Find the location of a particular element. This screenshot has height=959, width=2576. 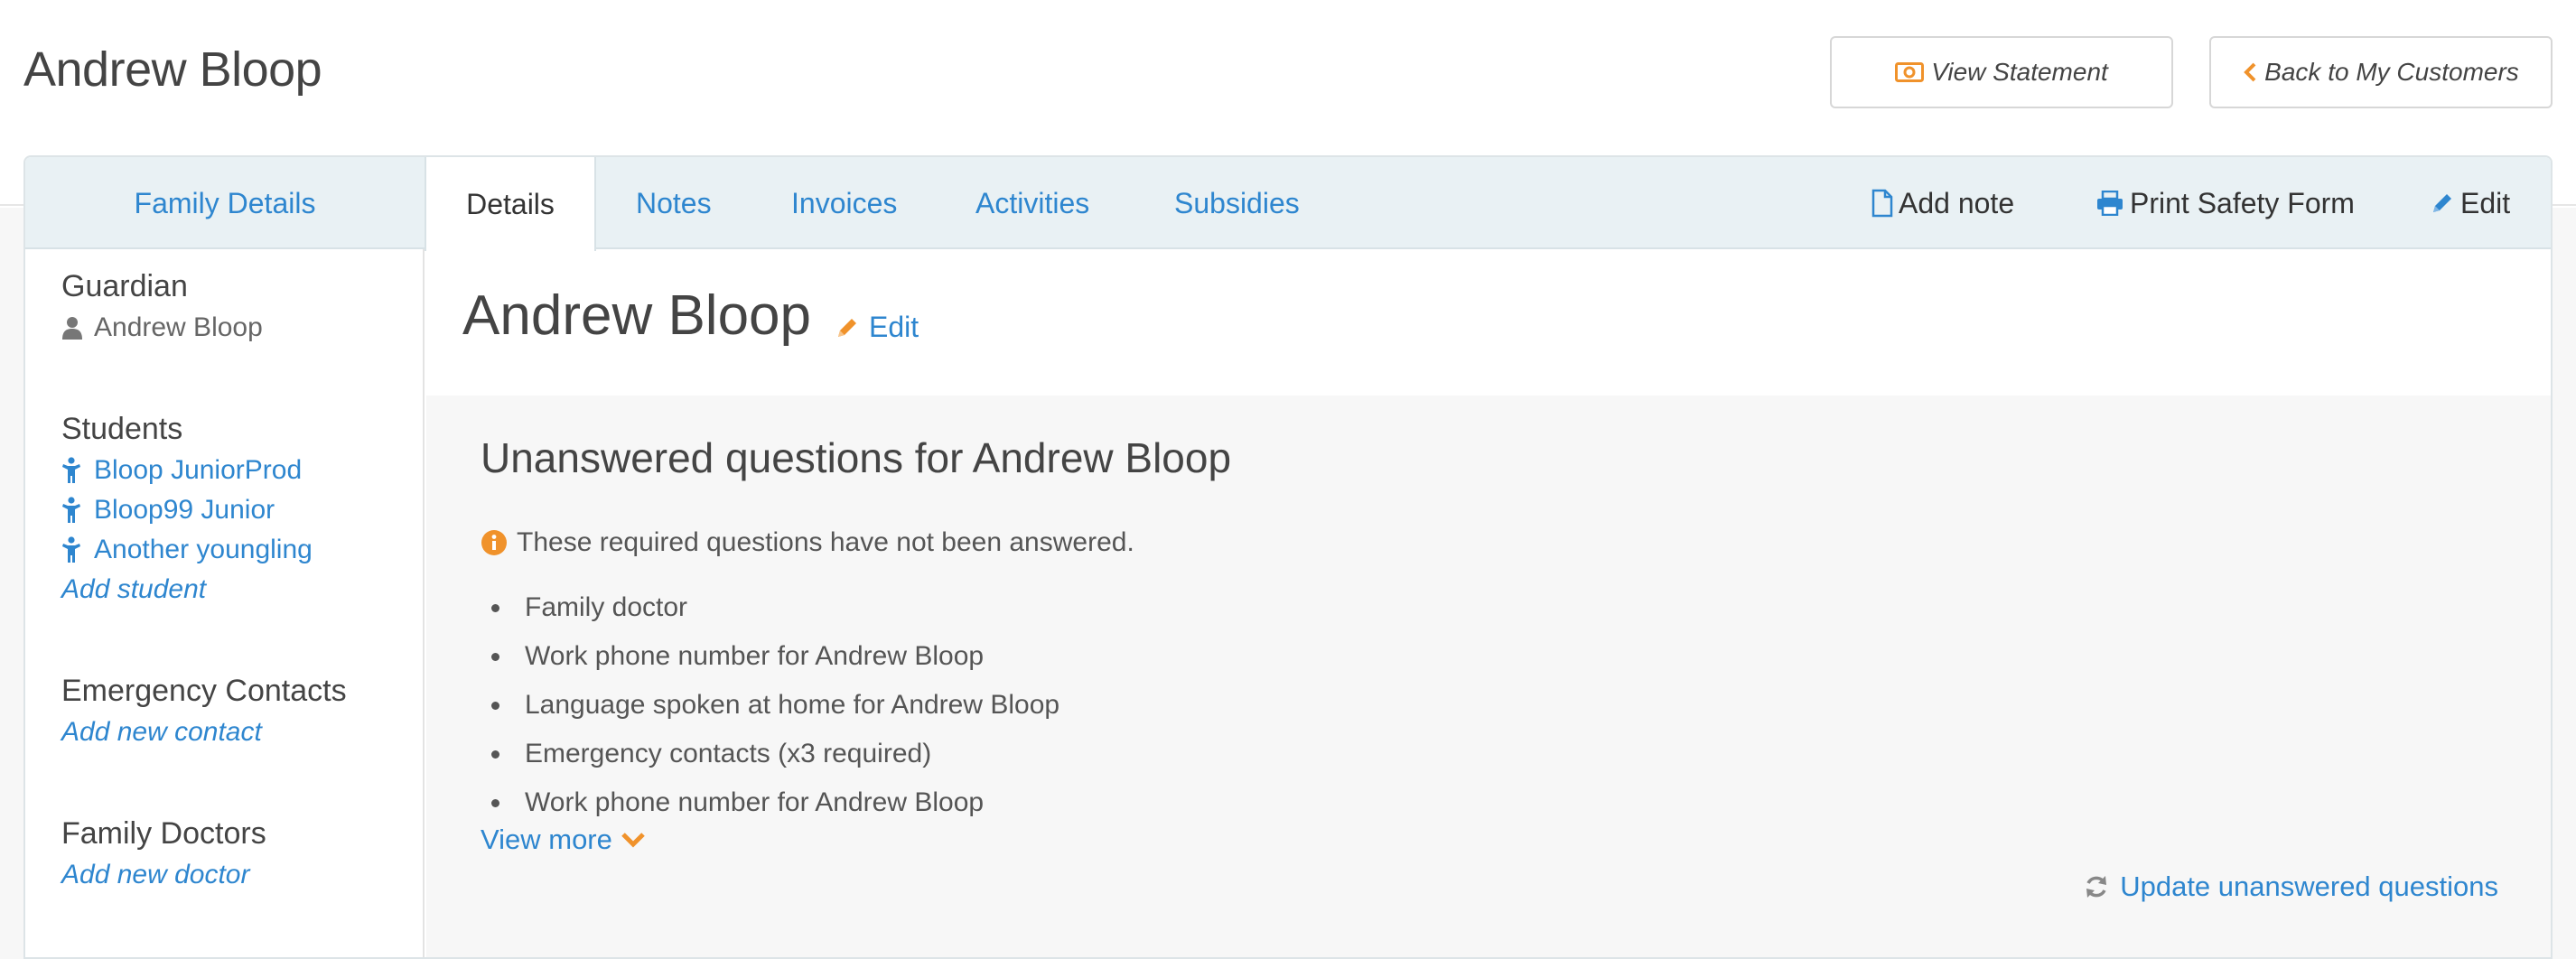

guardian-name: Andrew Bloop is located at coordinates (178, 327).